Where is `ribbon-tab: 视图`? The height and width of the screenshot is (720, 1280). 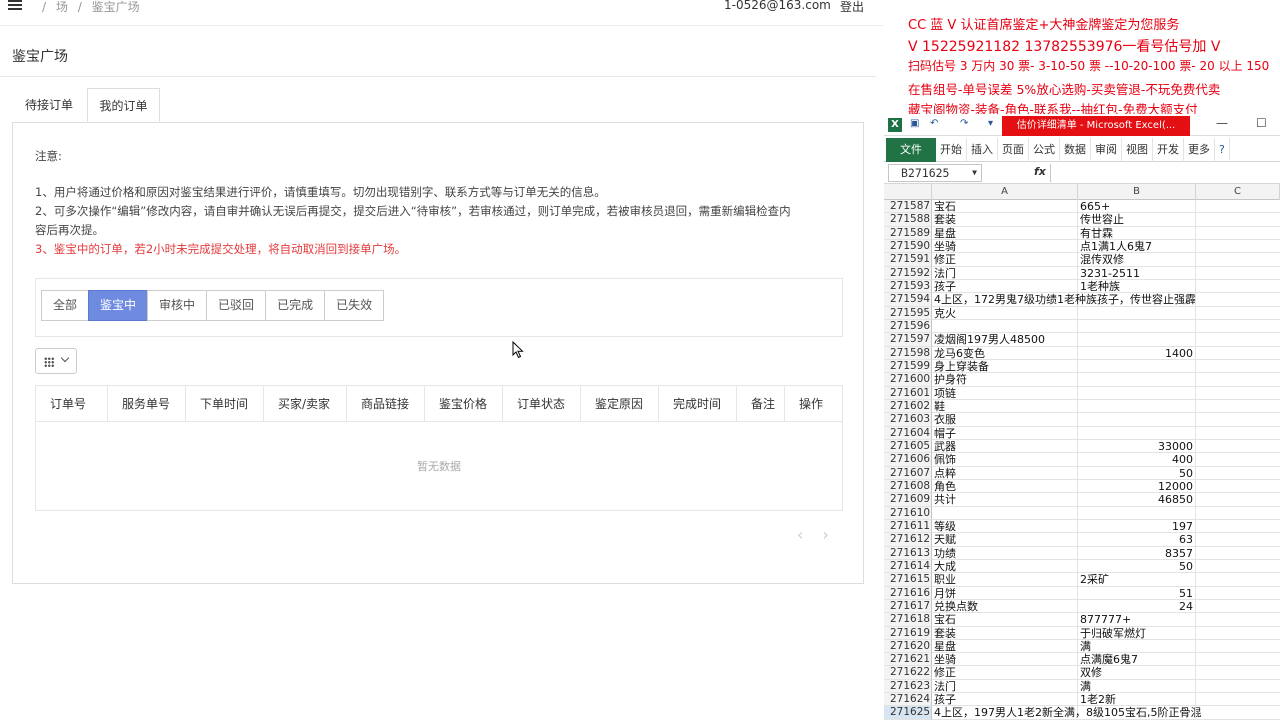 ribbon-tab: 视图 is located at coordinates (1137, 149).